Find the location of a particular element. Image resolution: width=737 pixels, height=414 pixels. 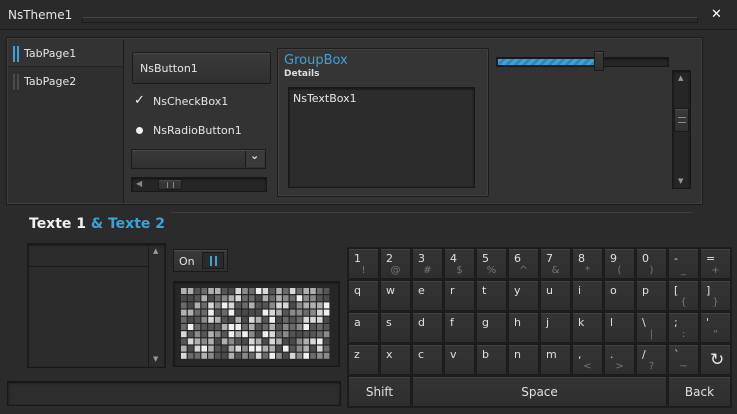

key-row4-9: /? is located at coordinates (651, 359).